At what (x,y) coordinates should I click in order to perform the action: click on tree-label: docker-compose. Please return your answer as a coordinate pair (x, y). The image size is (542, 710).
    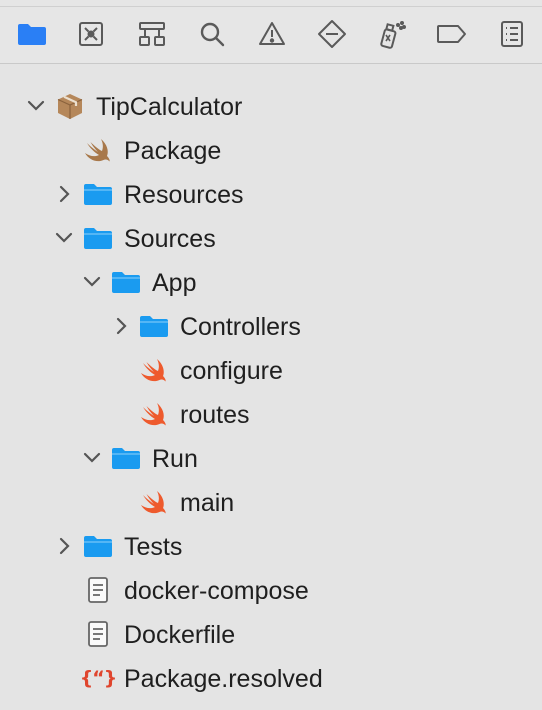
    Looking at the image, I should click on (216, 591).